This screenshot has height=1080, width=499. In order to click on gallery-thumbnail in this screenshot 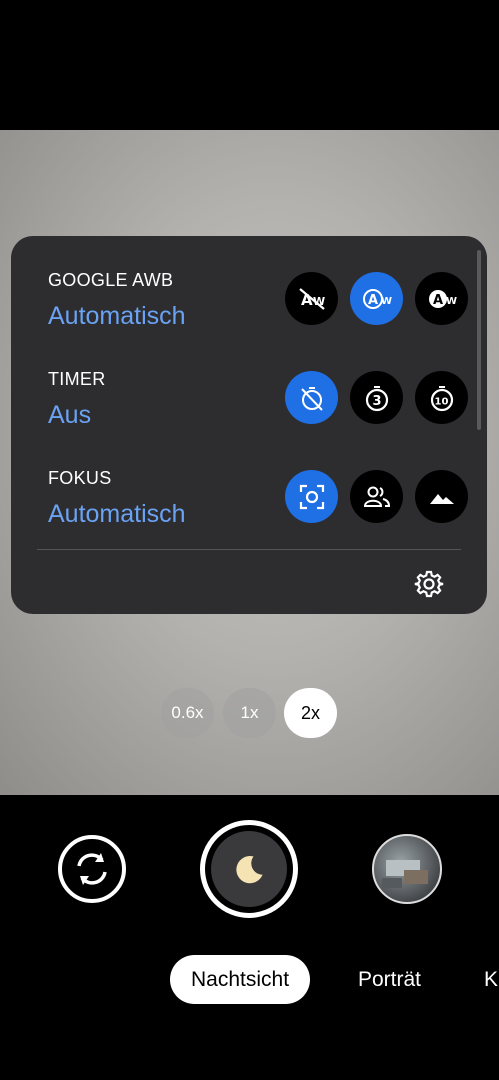, I will do `click(407, 869)`.